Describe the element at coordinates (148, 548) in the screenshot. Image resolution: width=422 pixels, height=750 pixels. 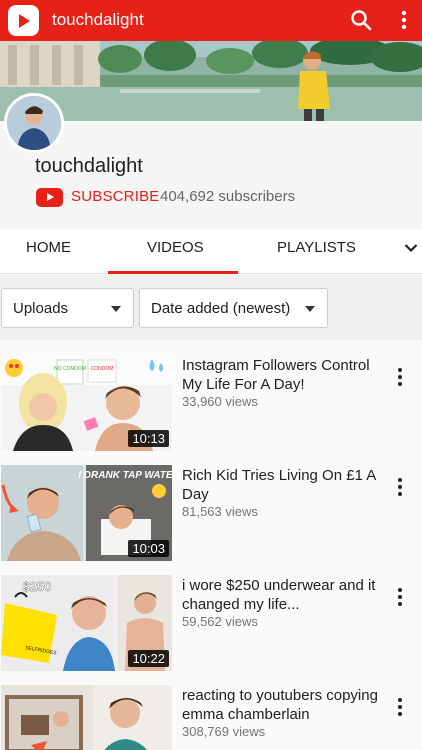
I see `video-duration: 10:03` at that location.